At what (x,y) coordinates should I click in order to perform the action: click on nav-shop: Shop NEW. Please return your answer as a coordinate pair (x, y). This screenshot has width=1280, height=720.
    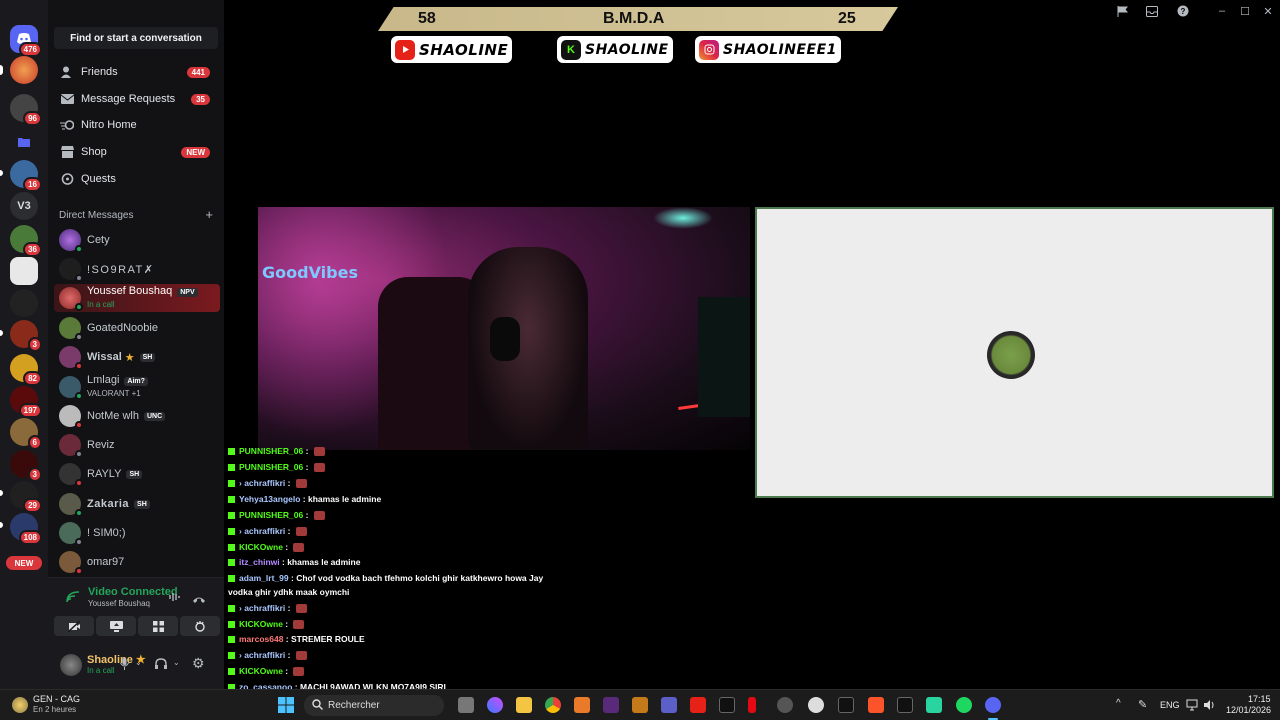
    Looking at the image, I should click on (136, 152).